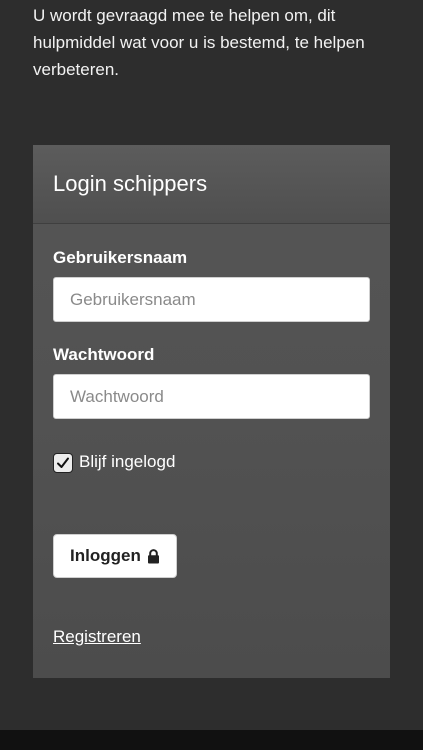 The image size is (423, 750). What do you see at coordinates (120, 257) in the screenshot?
I see `username-label: Gebruikersnaam` at bounding box center [120, 257].